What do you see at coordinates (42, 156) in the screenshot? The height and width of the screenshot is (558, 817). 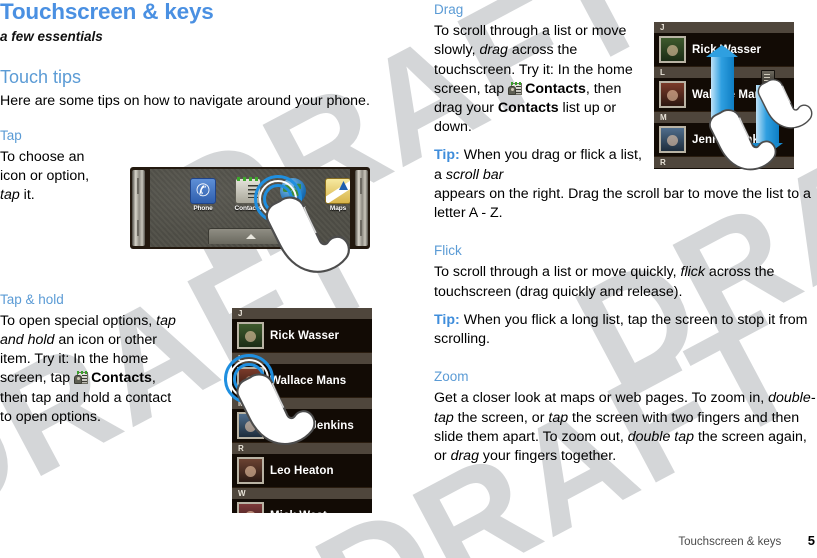 I see `tap-line1: To choose an` at bounding box center [42, 156].